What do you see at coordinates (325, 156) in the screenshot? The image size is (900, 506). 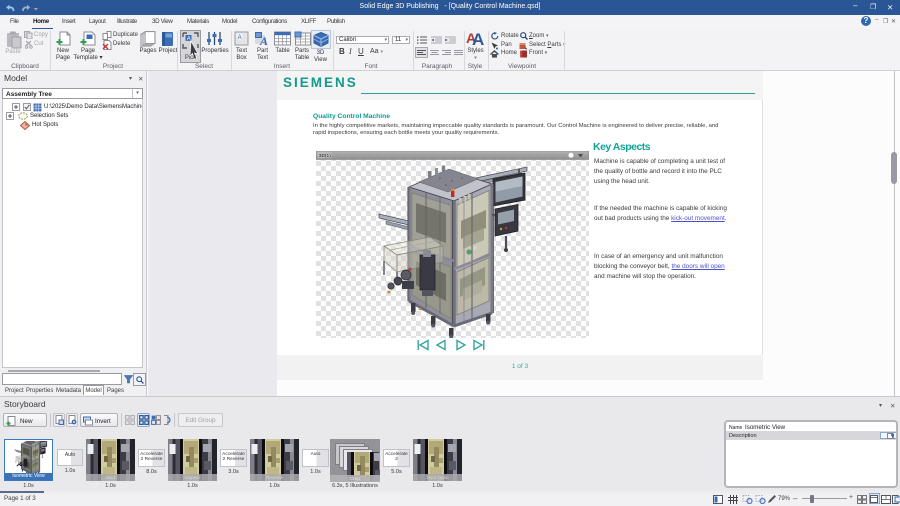 I see `svg-text: 3D(1)` at bounding box center [325, 156].